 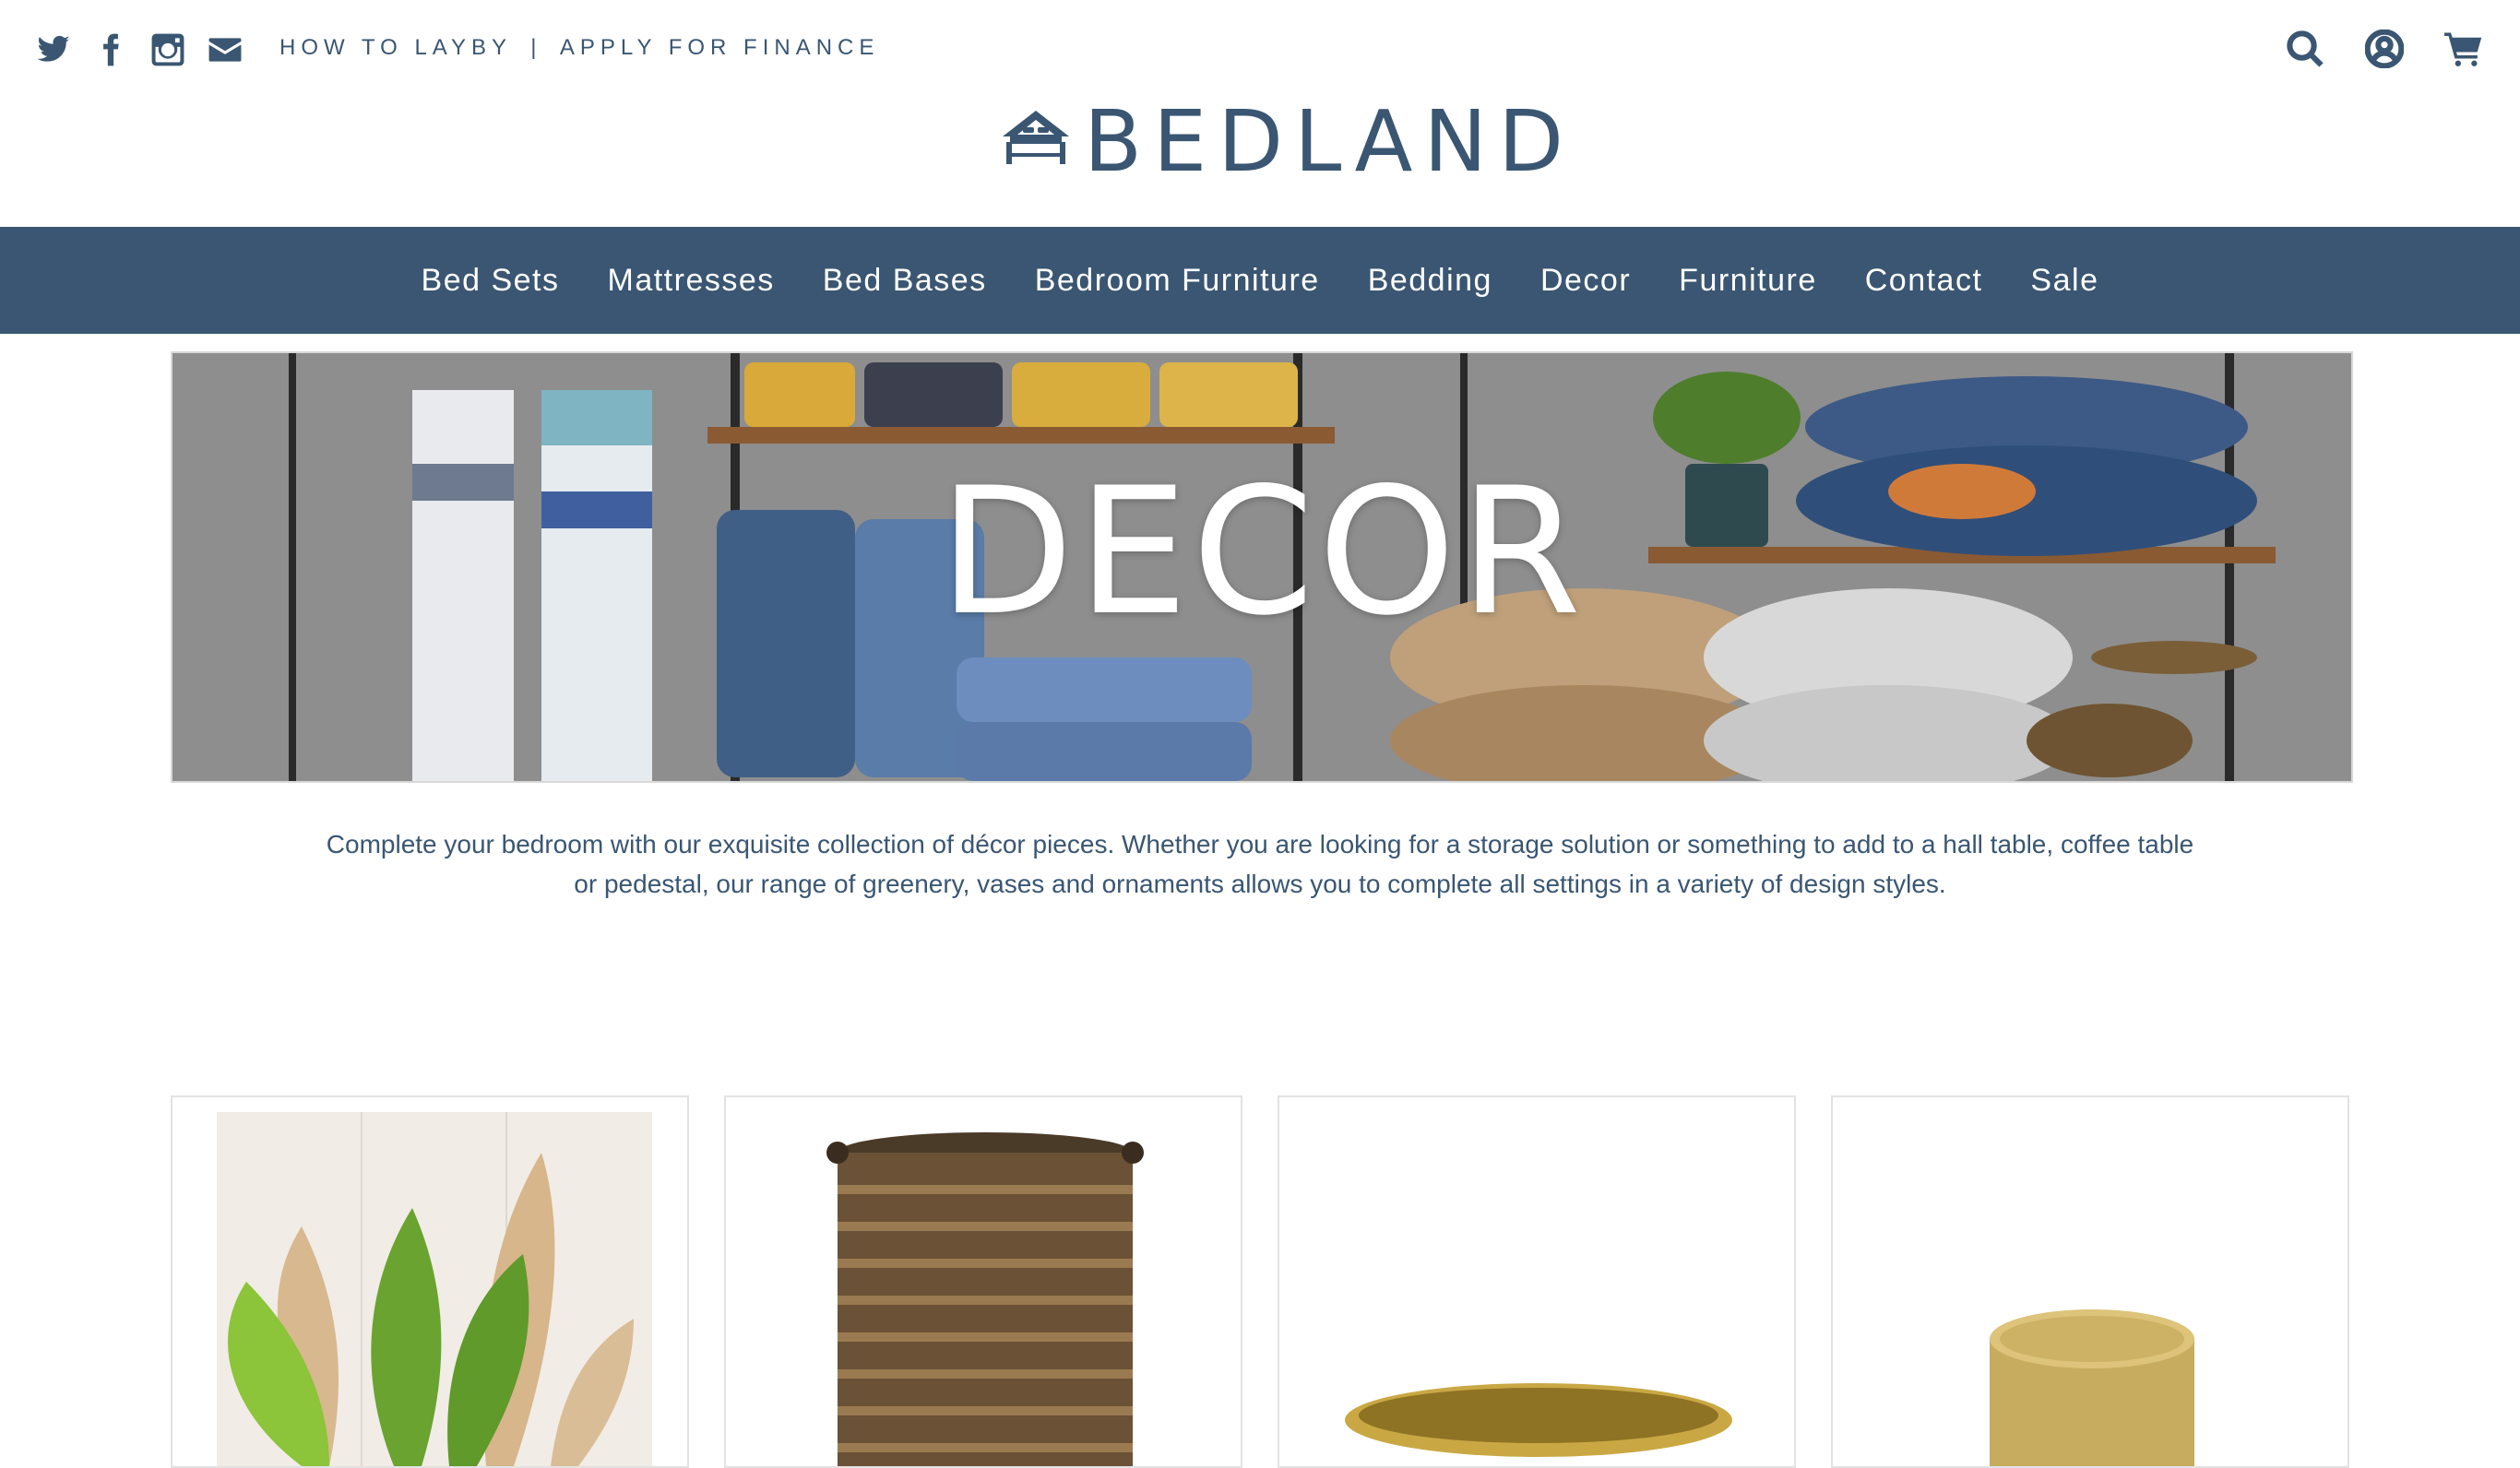 I want to click on nav-item-bedroom-furniture: Bedroom Furniture, so click(x=1177, y=281).